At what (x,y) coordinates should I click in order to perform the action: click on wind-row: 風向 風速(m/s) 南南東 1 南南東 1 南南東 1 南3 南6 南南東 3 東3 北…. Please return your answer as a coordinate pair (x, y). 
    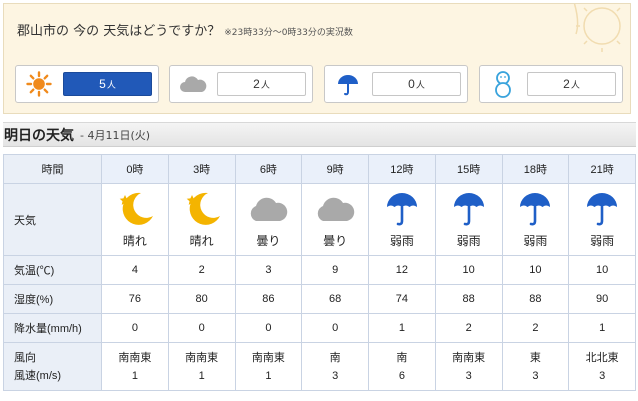
    Looking at the image, I should click on (319, 366).